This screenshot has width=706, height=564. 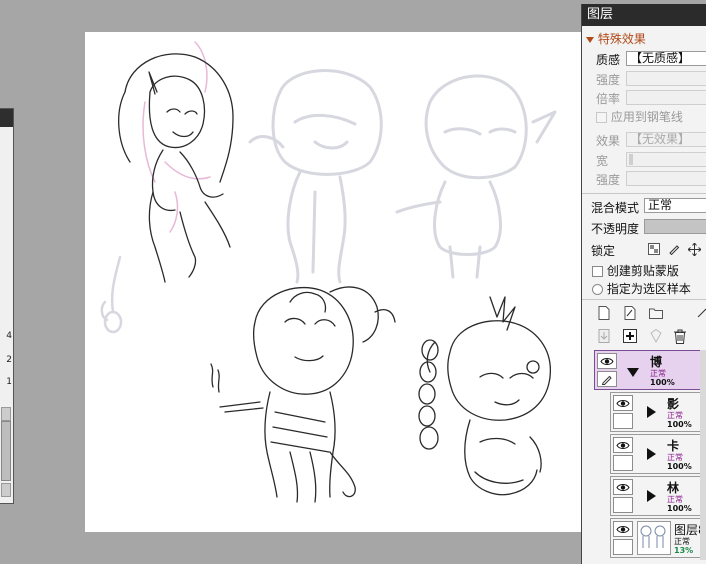 I want to click on sketch-pink-lines, so click(x=176, y=137).